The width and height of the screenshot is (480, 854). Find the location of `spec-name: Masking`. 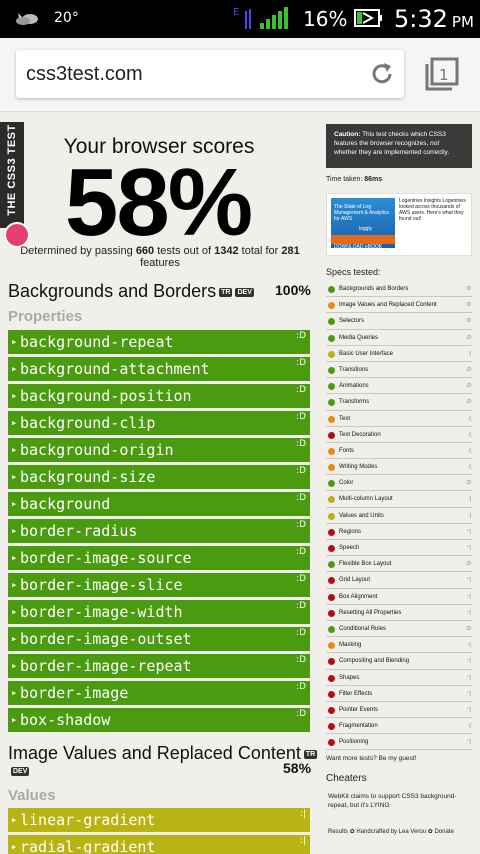

spec-name: Masking is located at coordinates (350, 645).